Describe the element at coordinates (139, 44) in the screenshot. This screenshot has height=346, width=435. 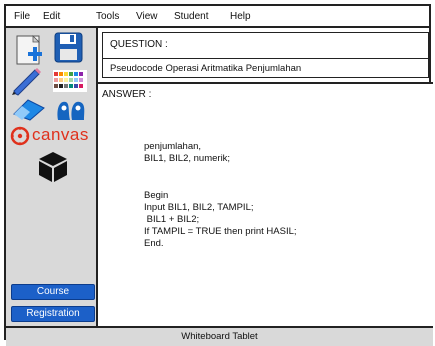
I see `question-label: QUESTION :` at that location.